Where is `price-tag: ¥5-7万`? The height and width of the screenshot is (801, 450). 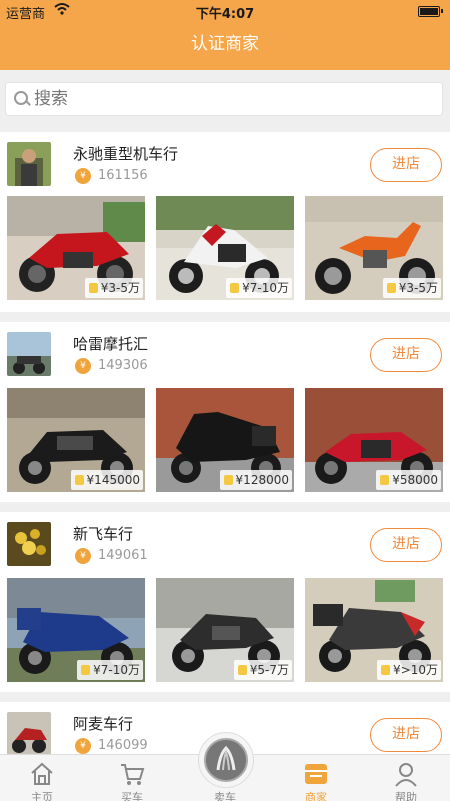 price-tag: ¥5-7万 is located at coordinates (262, 670).